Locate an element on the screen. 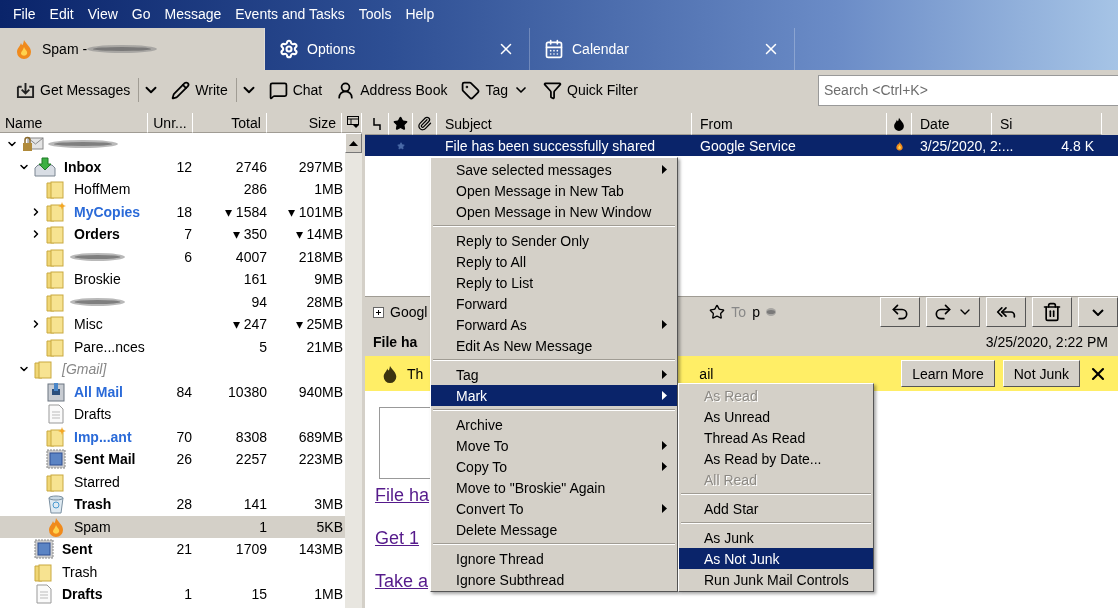  menu-item: Reply to All is located at coordinates (554, 261).